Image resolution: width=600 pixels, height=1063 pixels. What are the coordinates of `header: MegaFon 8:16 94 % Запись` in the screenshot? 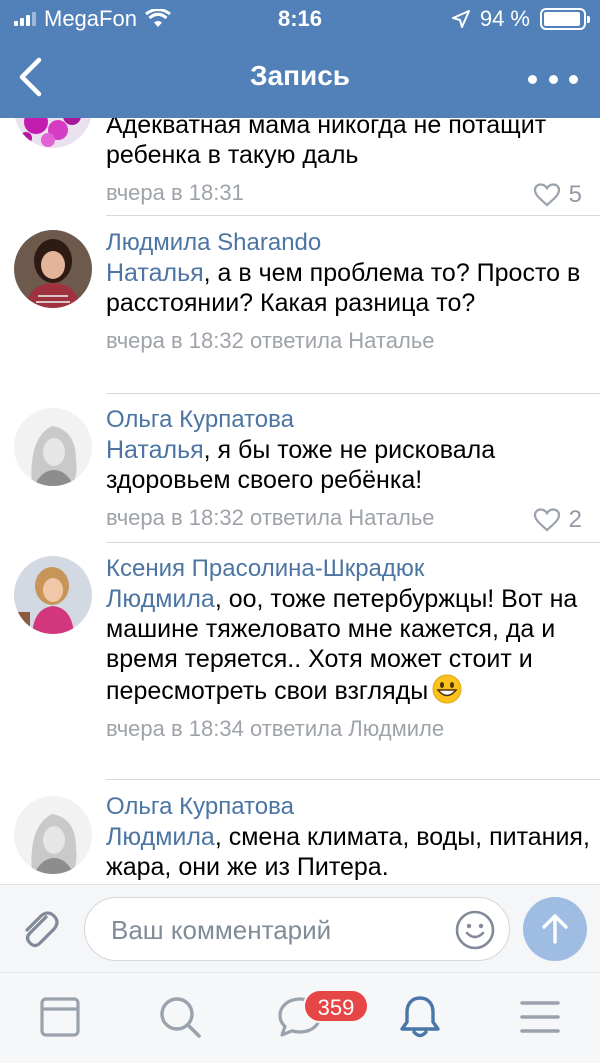 It's located at (300, 59).